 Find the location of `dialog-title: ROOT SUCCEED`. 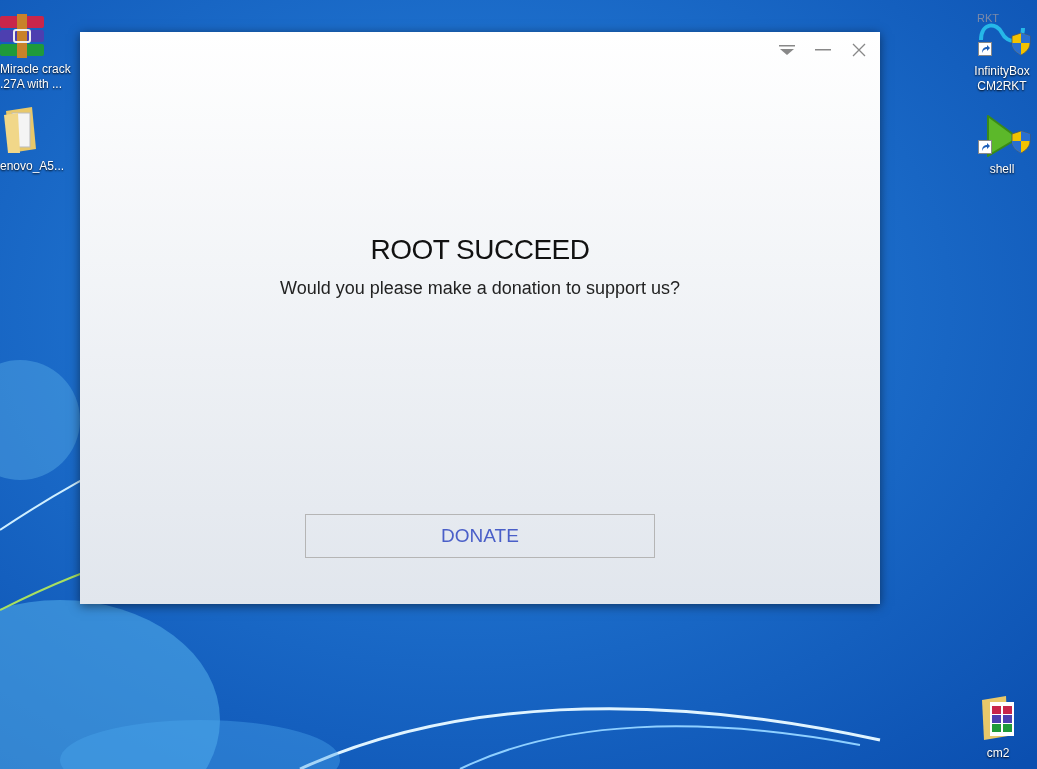

dialog-title: ROOT SUCCEED is located at coordinates (480, 250).